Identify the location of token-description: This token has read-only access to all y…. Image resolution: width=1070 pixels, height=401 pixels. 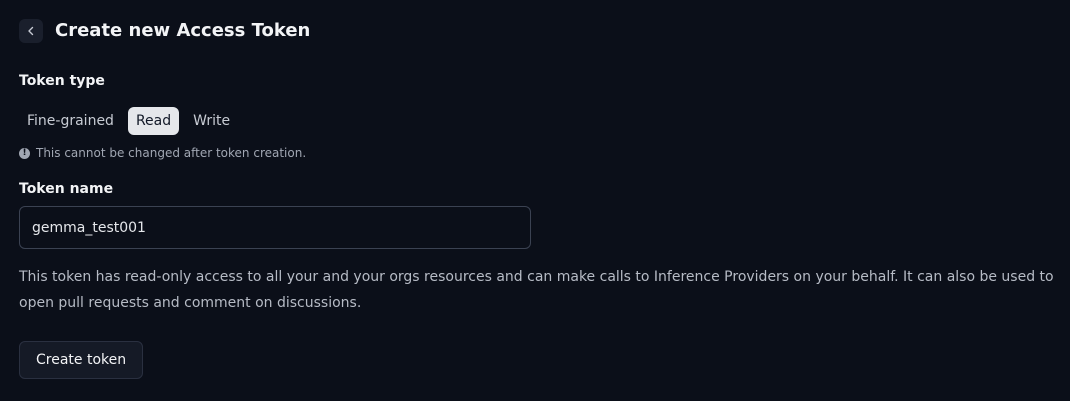
(536, 290).